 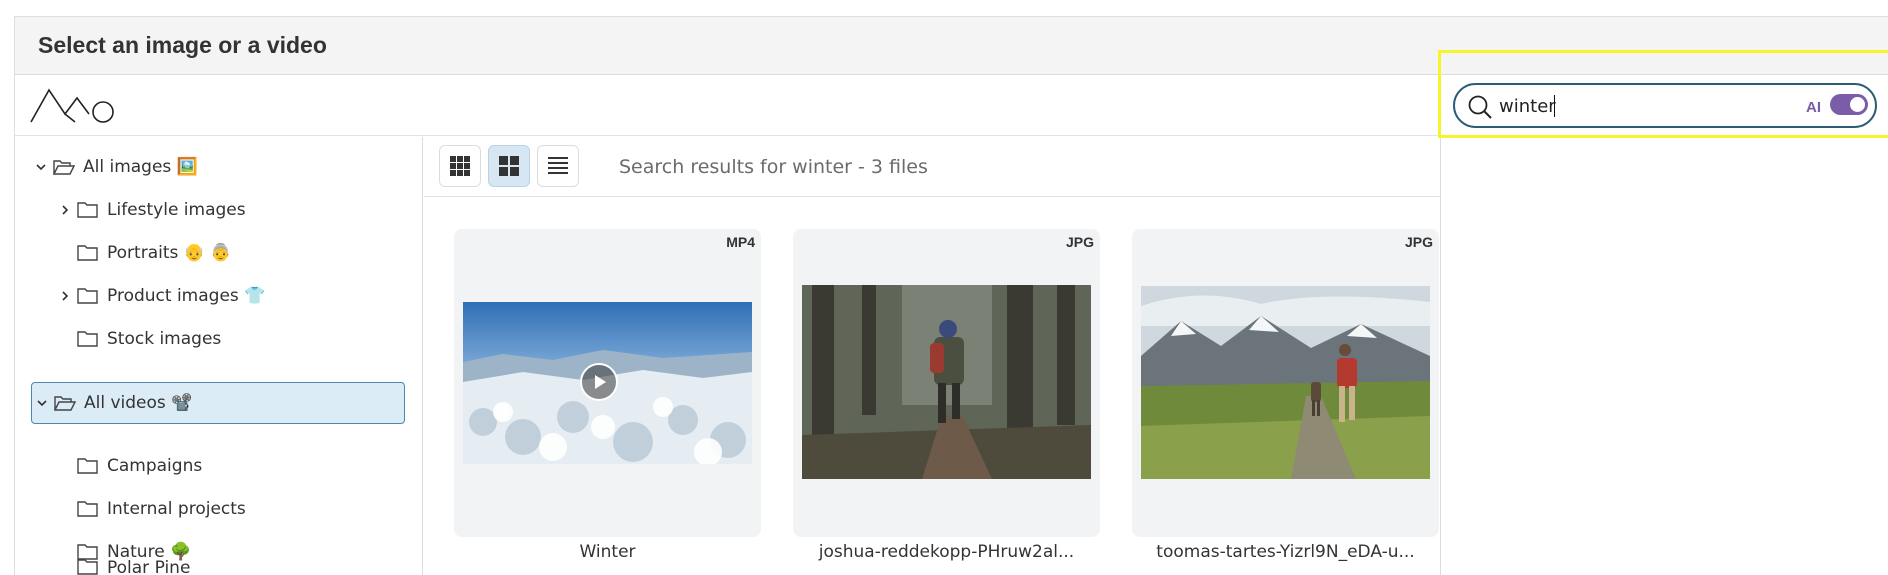 What do you see at coordinates (218, 403) in the screenshot?
I see `tree-item-all-videos: All videos 📽️` at bounding box center [218, 403].